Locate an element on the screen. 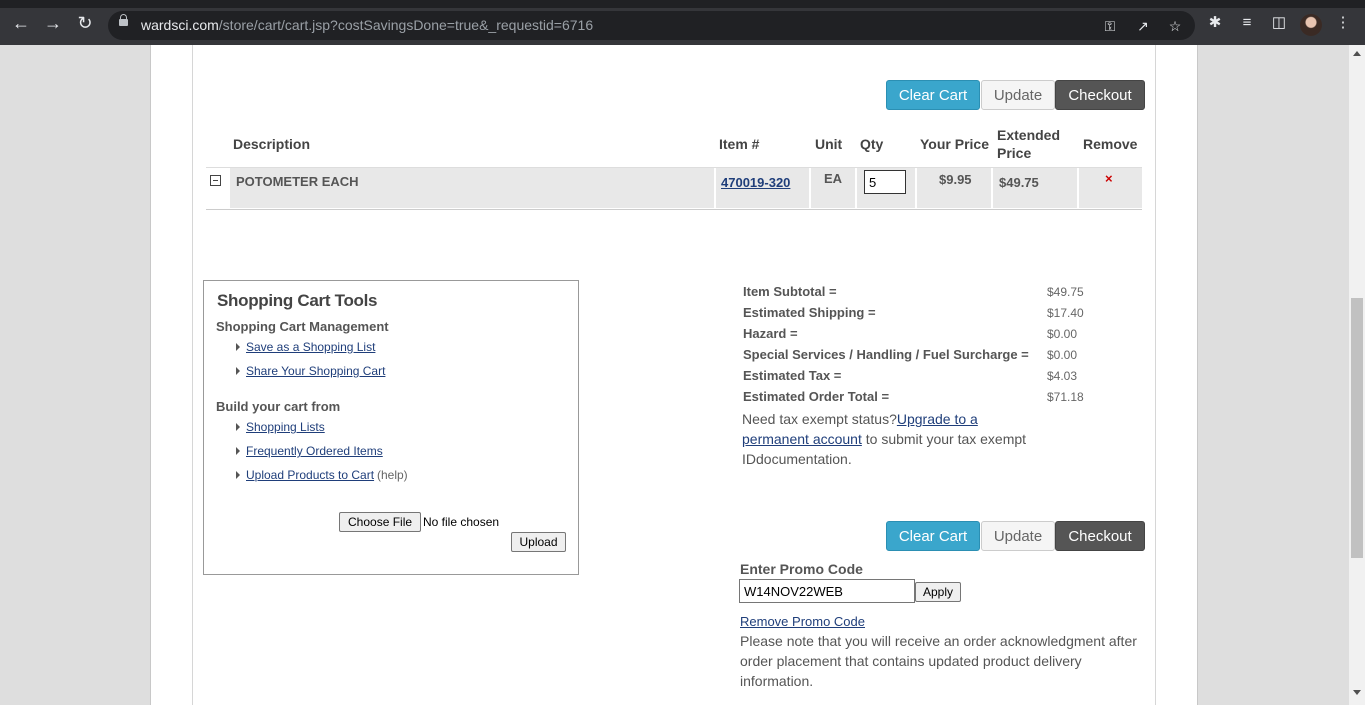  upload-button: Upload is located at coordinates (538, 542).